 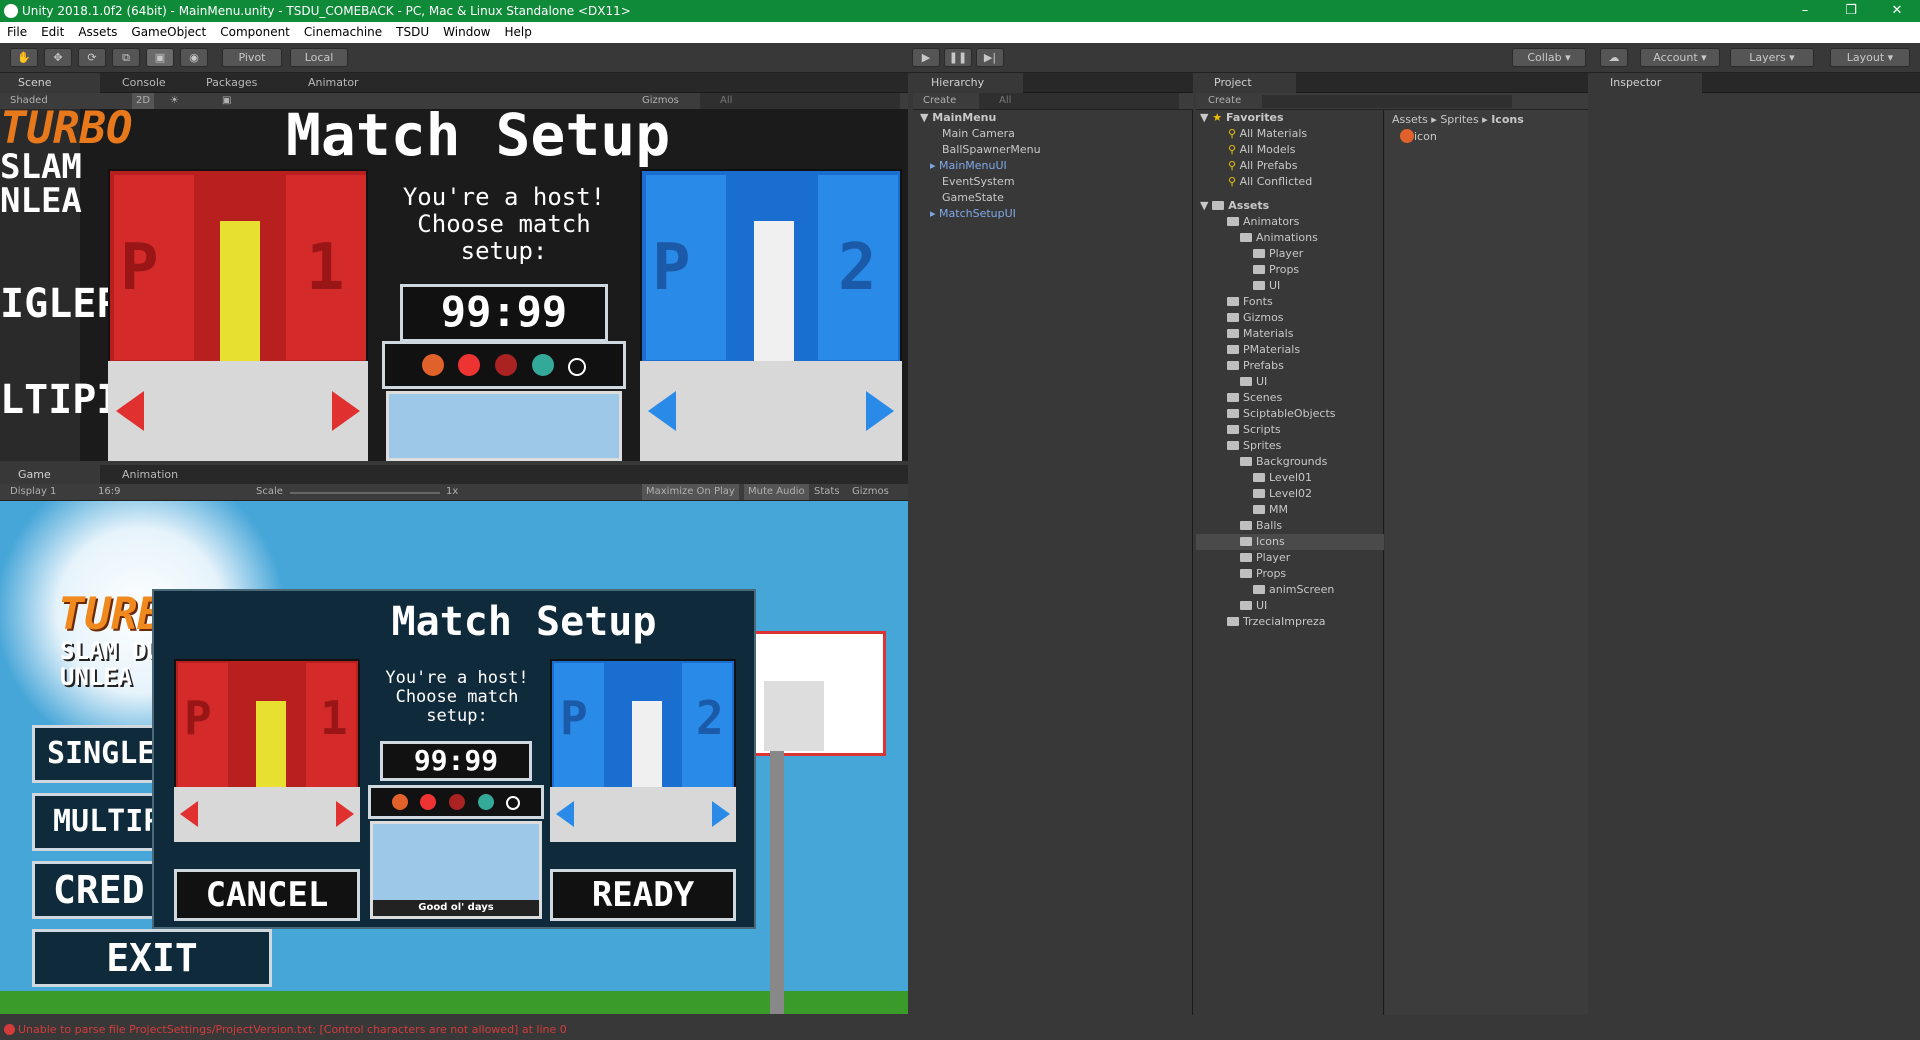 What do you see at coordinates (978, 134) in the screenshot?
I see `hierarchy-item-main-camera: Main Camera` at bounding box center [978, 134].